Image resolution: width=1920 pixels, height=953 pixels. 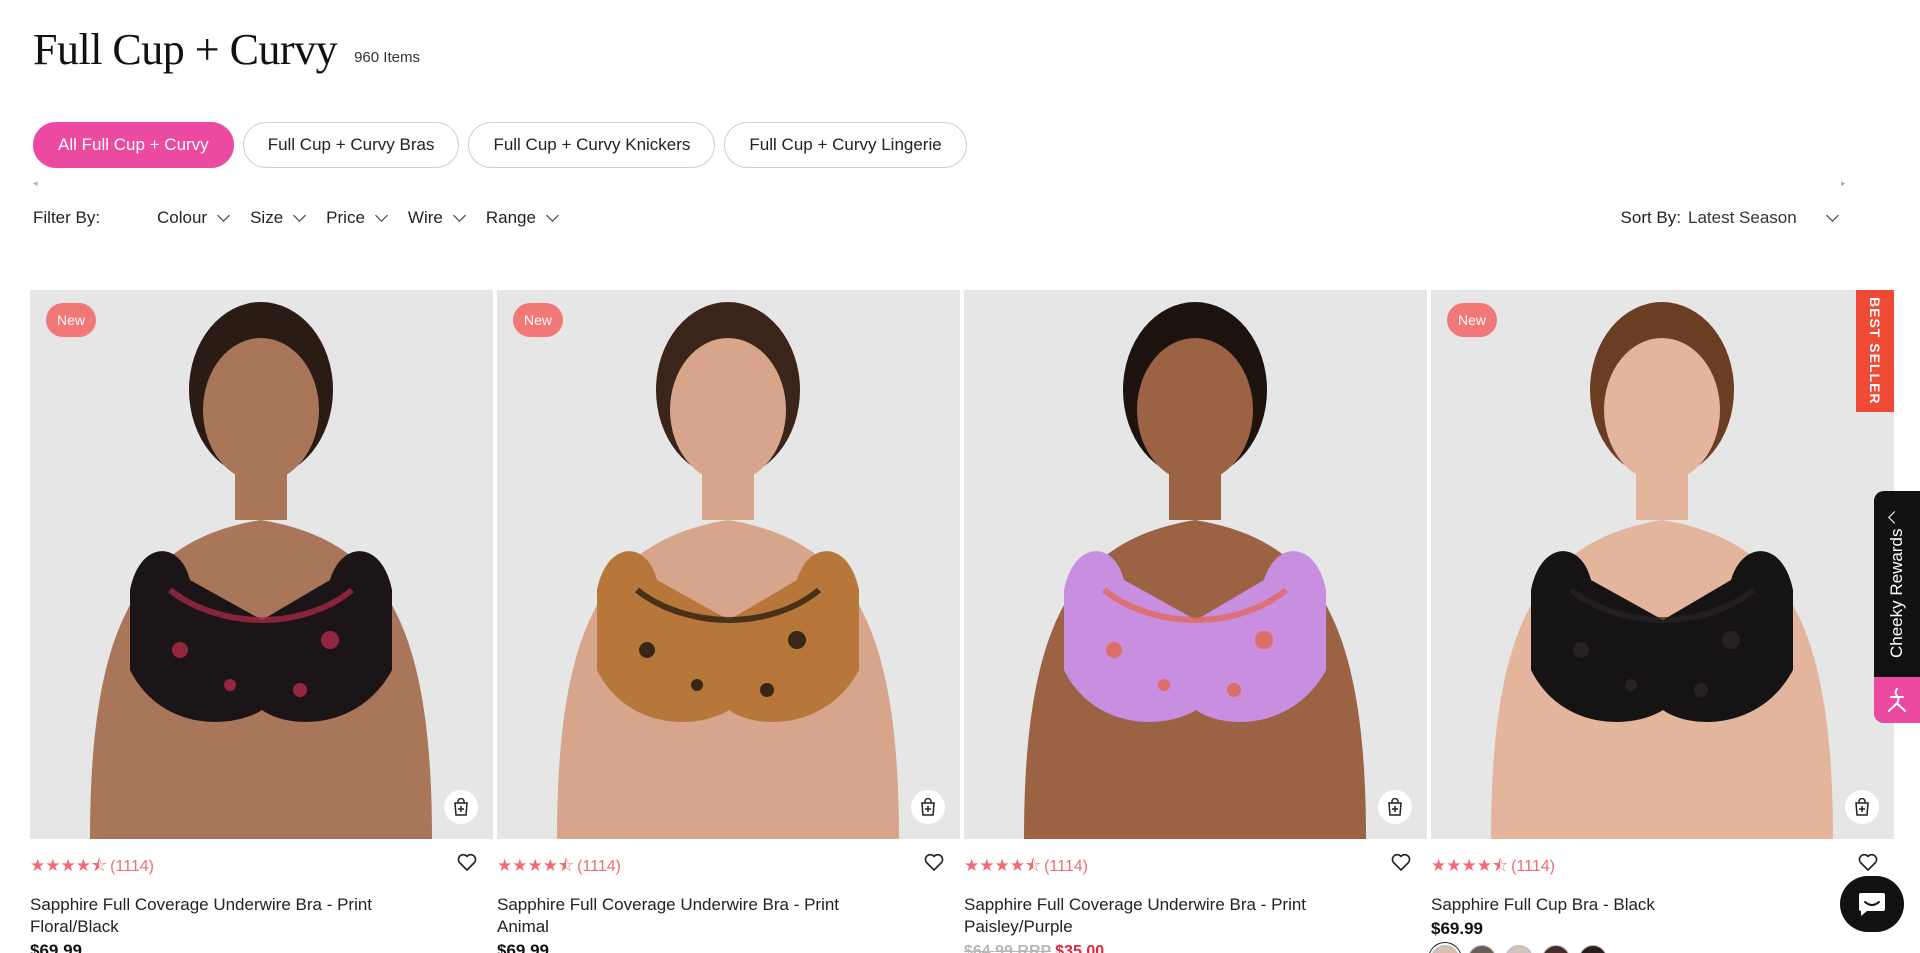 I want to click on scroll-right-arrow-icon: ▸, so click(x=1843, y=183).